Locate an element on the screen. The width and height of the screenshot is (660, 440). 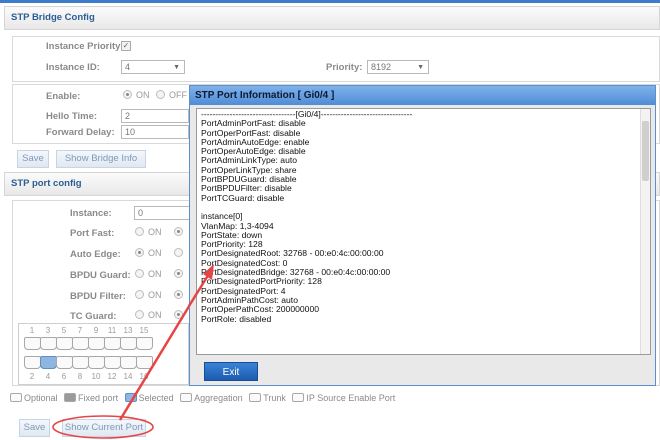
tc-guard-off-radio is located at coordinates (178, 314).